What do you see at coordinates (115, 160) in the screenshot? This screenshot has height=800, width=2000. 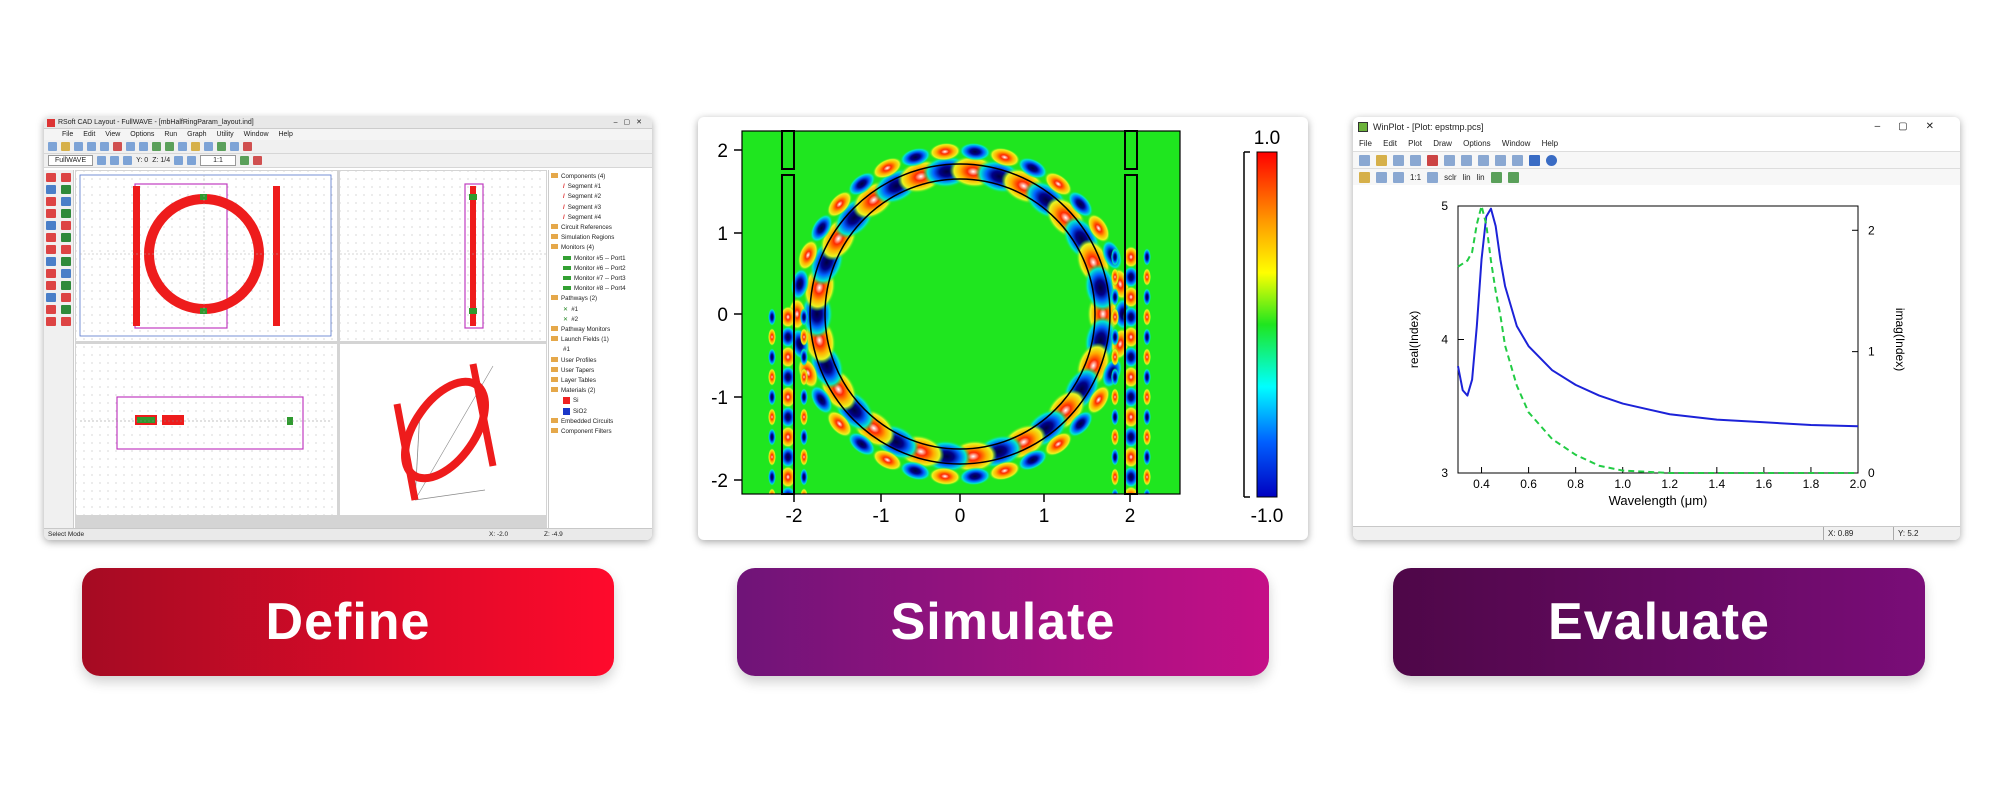 I see `y-axis-icon` at bounding box center [115, 160].